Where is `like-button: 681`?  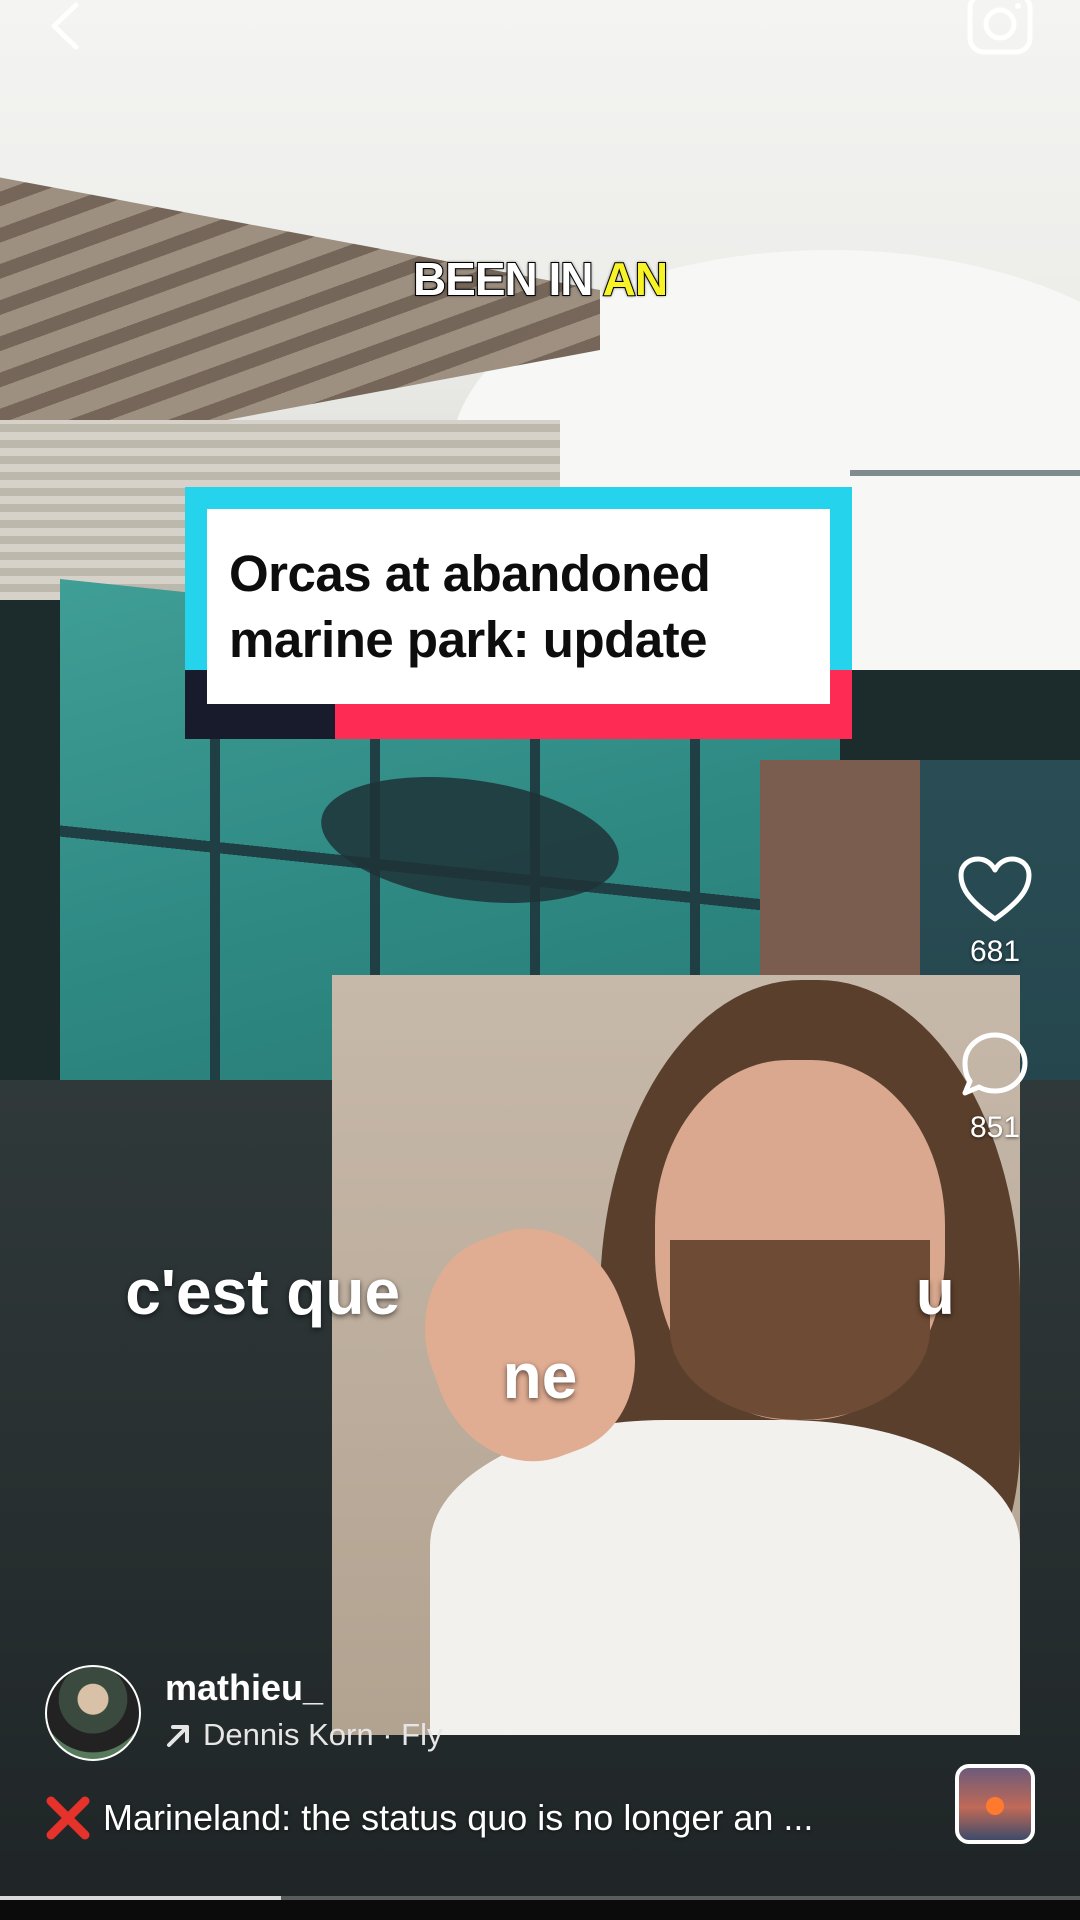
like-button: 681 is located at coordinates (995, 912).